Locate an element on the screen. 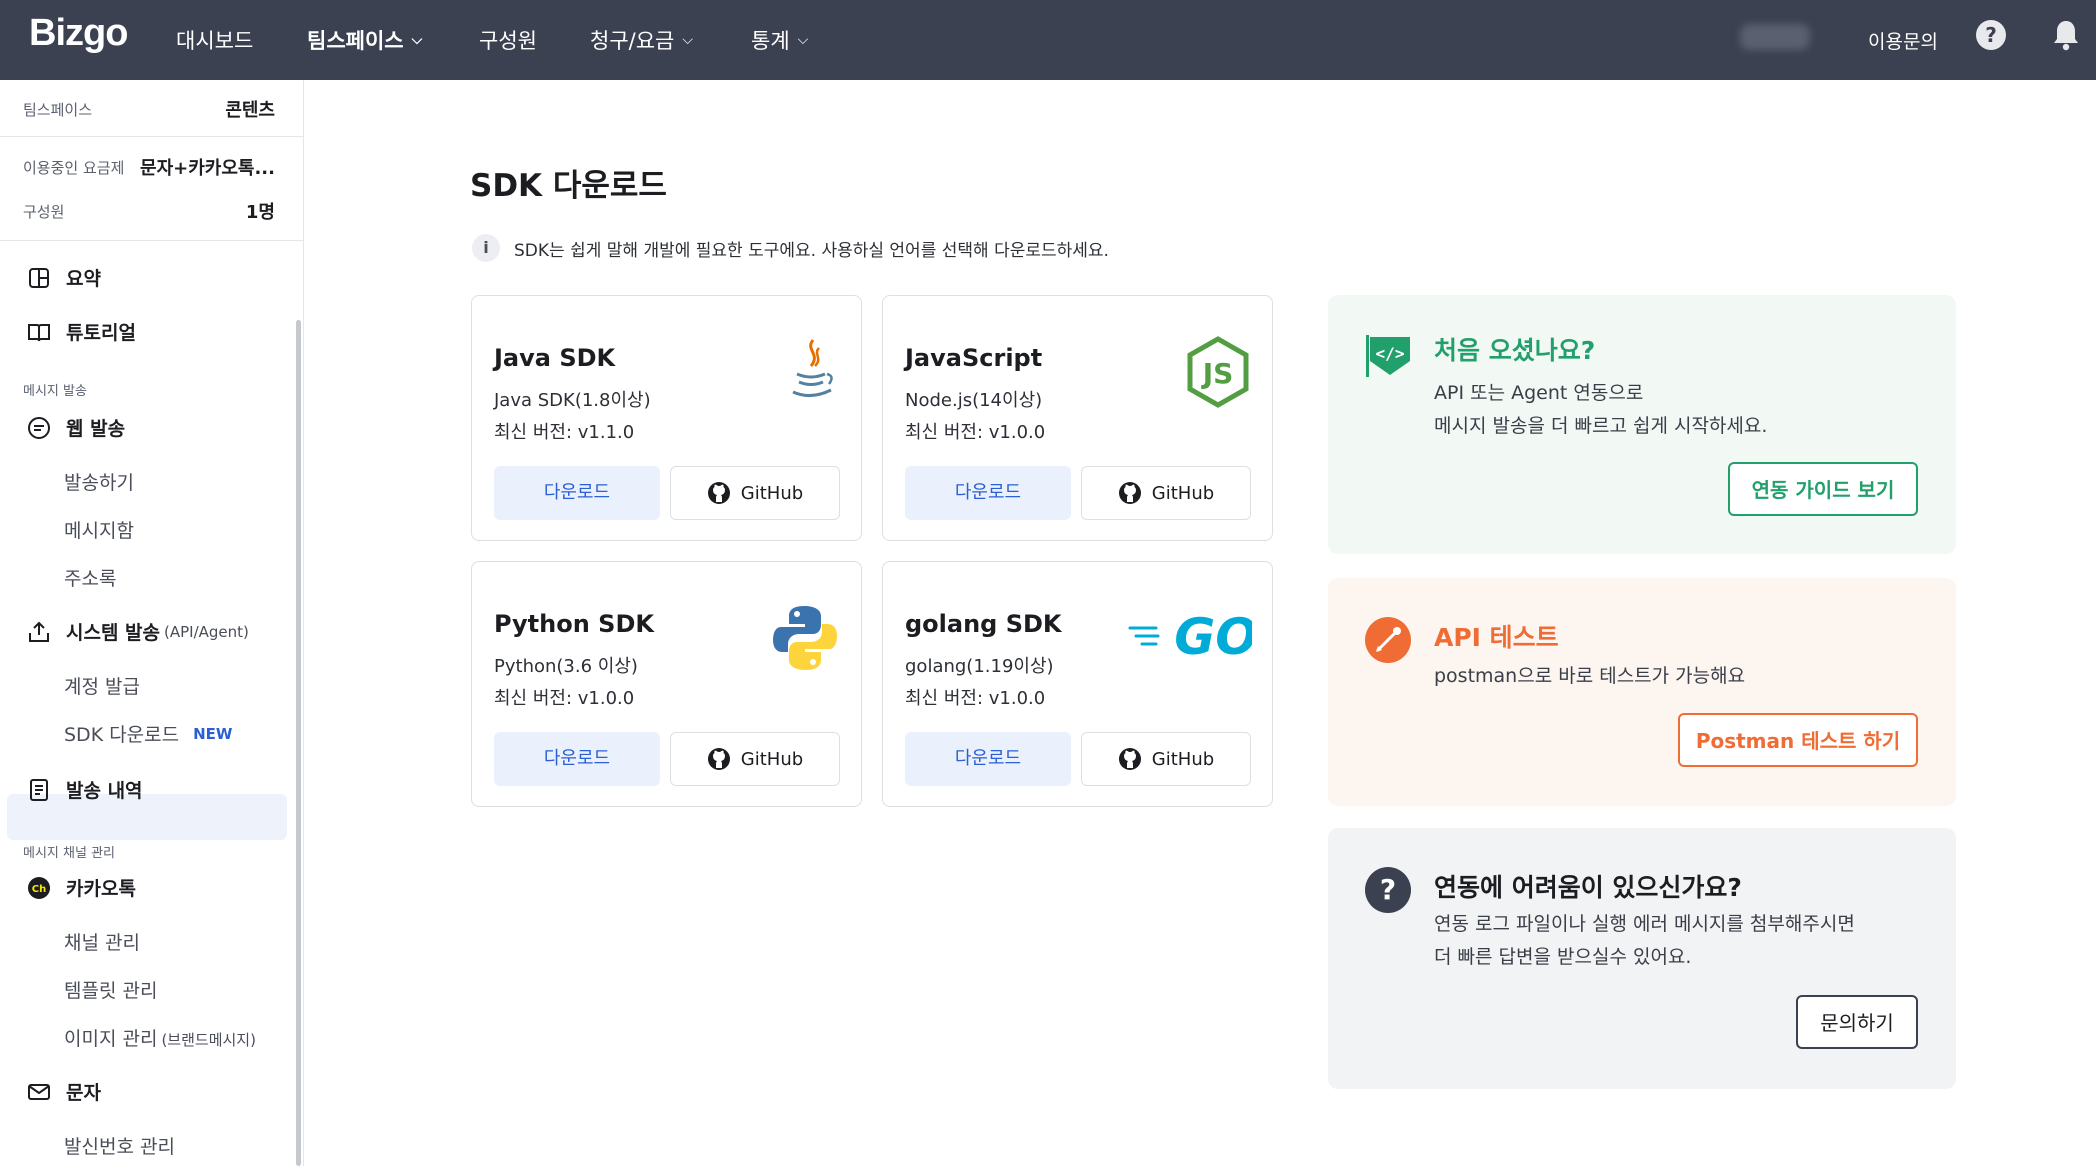 The image size is (2096, 1166). inquiry-link: 이용문의 is located at coordinates (1903, 40).